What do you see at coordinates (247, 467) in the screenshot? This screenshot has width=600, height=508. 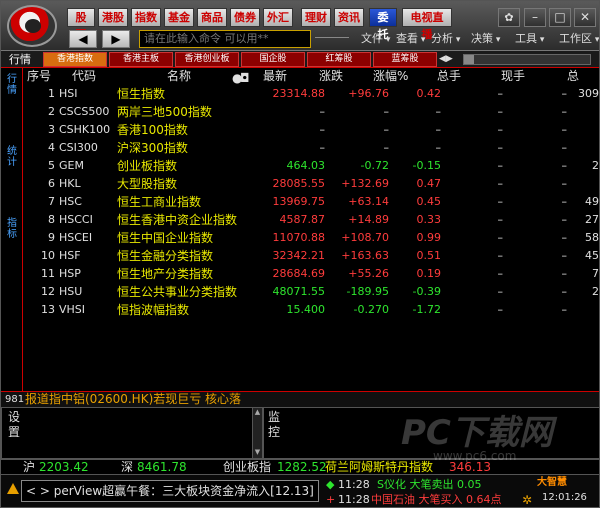 I see `gem-index-label: 创业板指` at bounding box center [247, 467].